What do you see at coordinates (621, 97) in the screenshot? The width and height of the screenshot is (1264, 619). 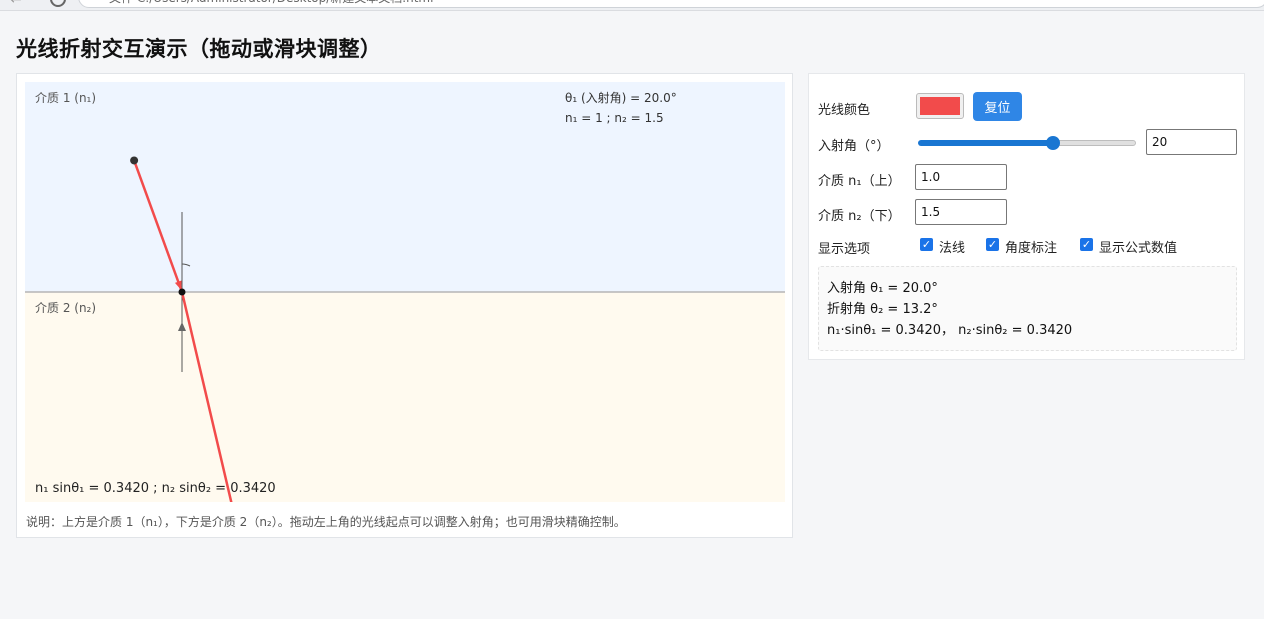 I see `angle-readout: θ₁ (入射角) = 20.0°` at bounding box center [621, 97].